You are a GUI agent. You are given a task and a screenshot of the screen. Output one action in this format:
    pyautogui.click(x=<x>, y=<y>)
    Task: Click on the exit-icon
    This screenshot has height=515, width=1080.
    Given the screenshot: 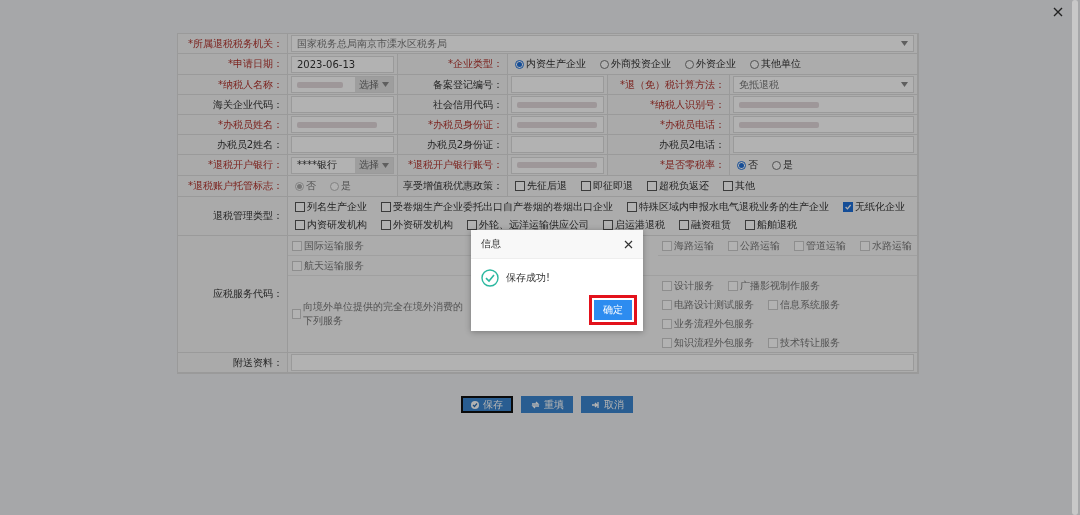 What is the action you would take?
    pyautogui.click(x=595, y=404)
    